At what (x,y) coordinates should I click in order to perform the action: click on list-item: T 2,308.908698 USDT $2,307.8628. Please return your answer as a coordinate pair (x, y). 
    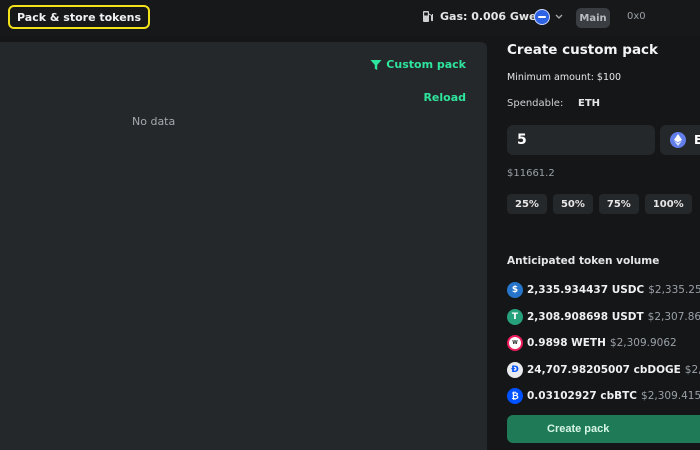
    Looking at the image, I should click on (603, 317).